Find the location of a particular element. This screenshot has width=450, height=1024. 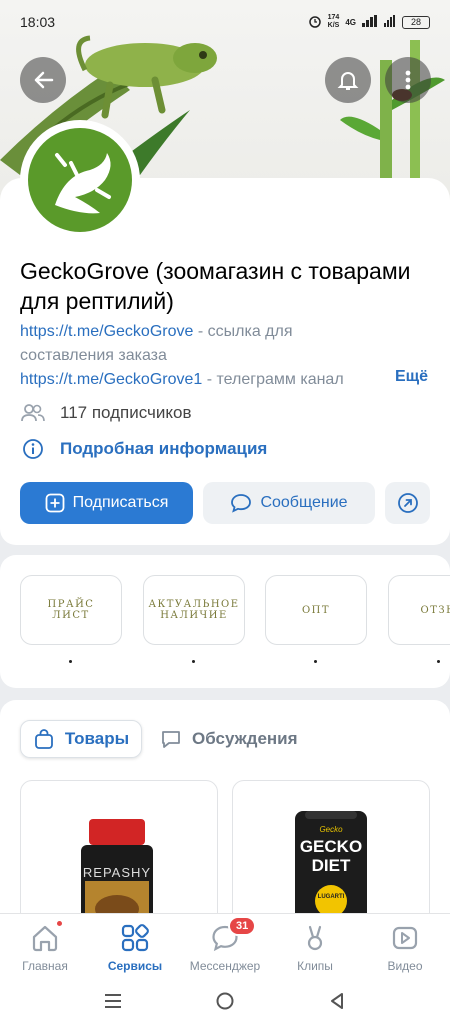

alarm-icon is located at coordinates (315, 22).